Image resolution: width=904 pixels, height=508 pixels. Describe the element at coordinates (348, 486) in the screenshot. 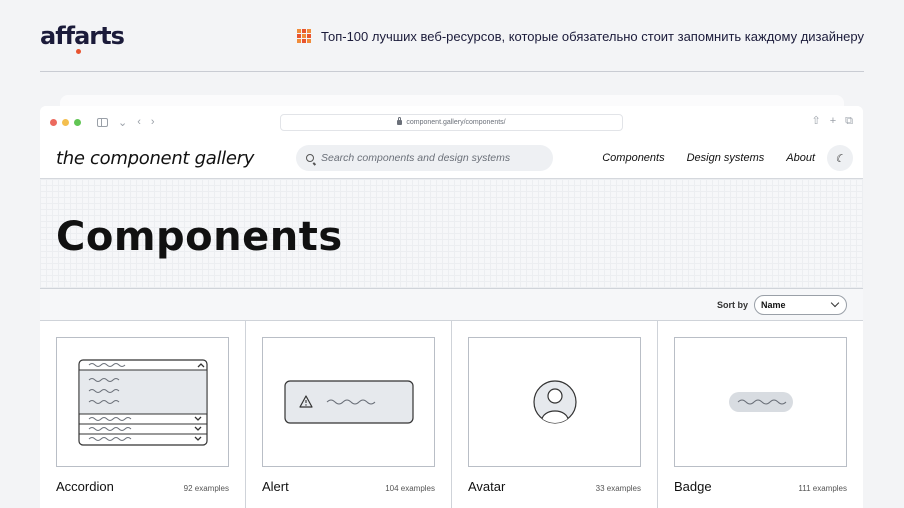

I see `card-footer: Alert 104 examples` at that location.